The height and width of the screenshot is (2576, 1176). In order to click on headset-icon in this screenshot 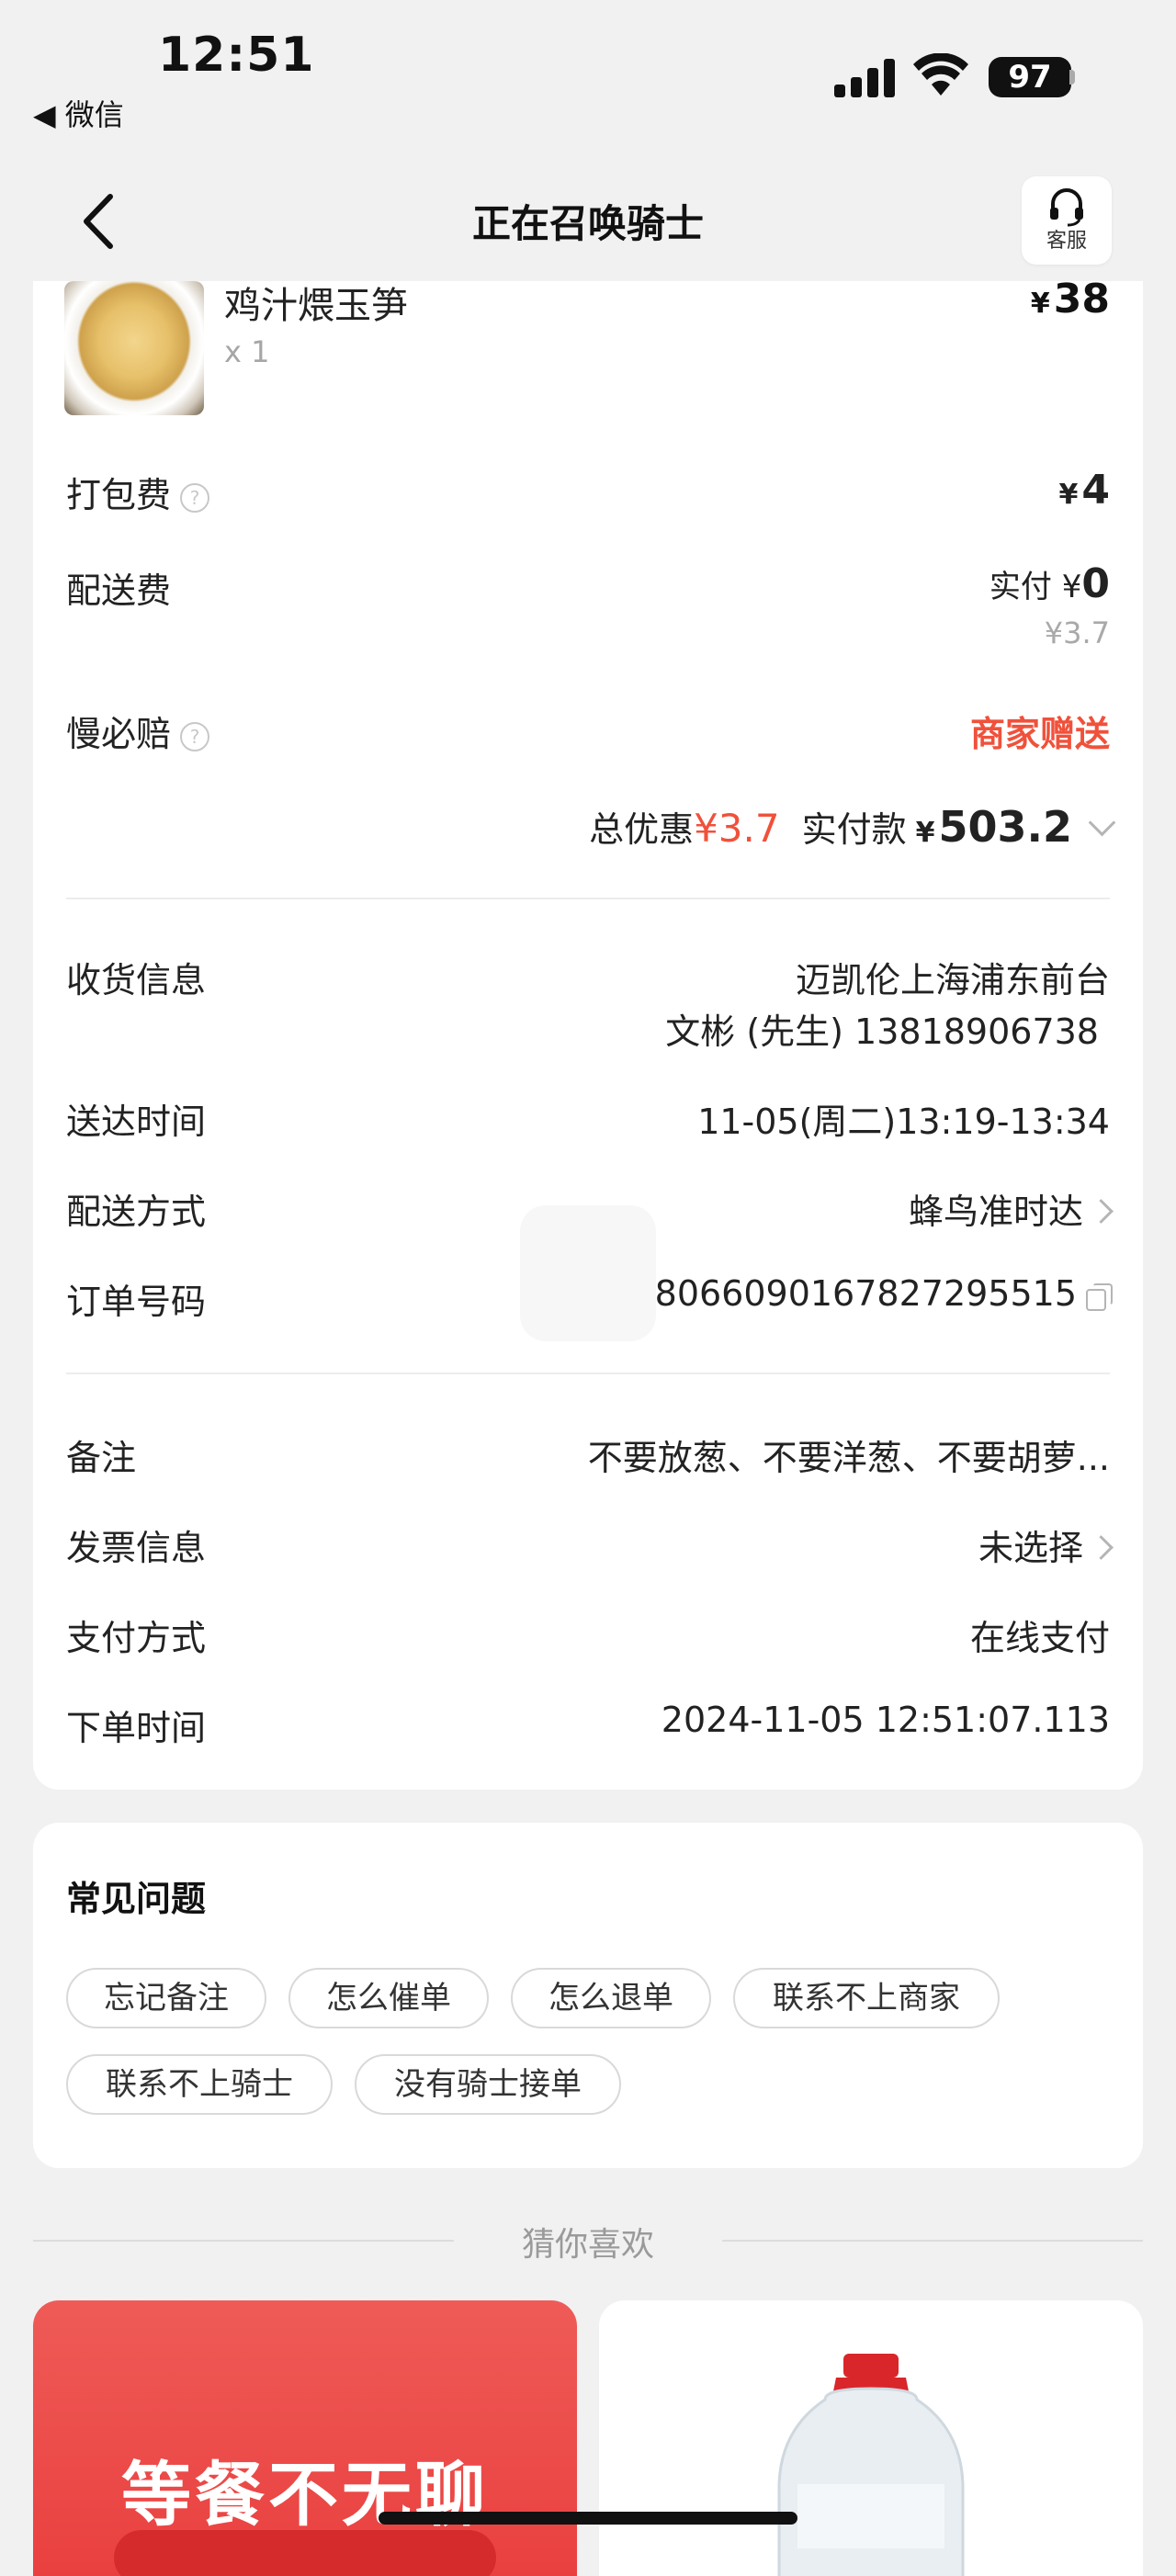, I will do `click(1066, 207)`.